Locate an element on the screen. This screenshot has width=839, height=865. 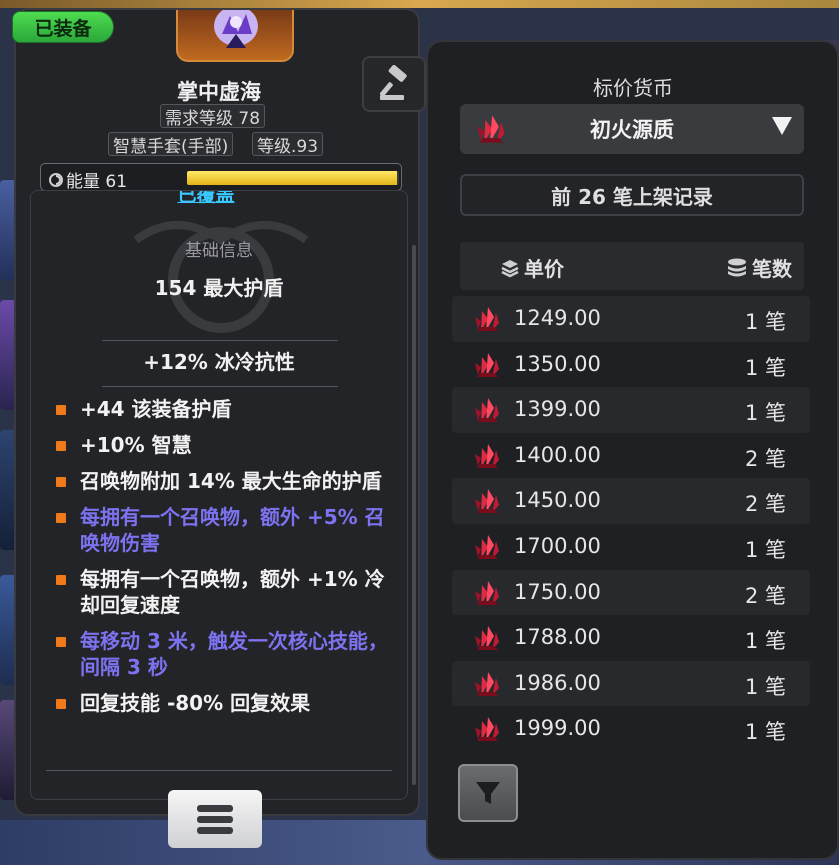
affix-line: 召唤物附加 14% 最大生命的护盾 is located at coordinates (226, 481).